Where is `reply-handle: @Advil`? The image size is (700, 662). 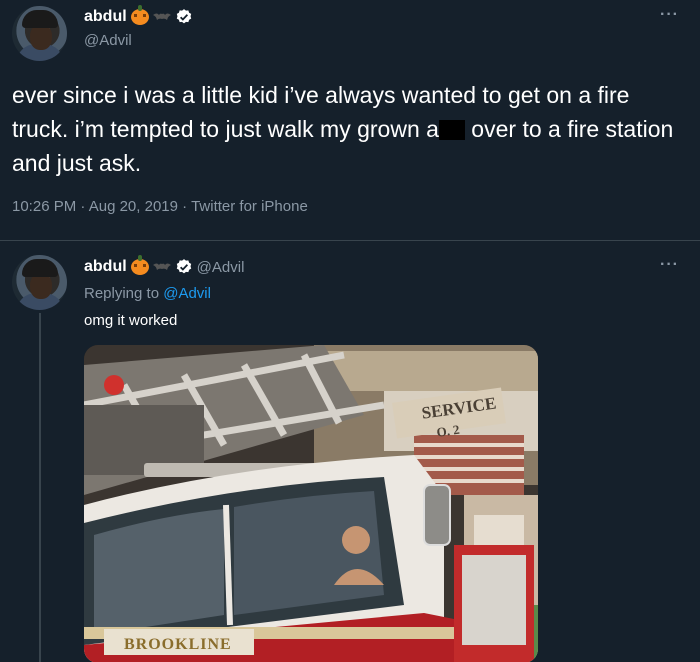
reply-handle: @Advil is located at coordinates (221, 267).